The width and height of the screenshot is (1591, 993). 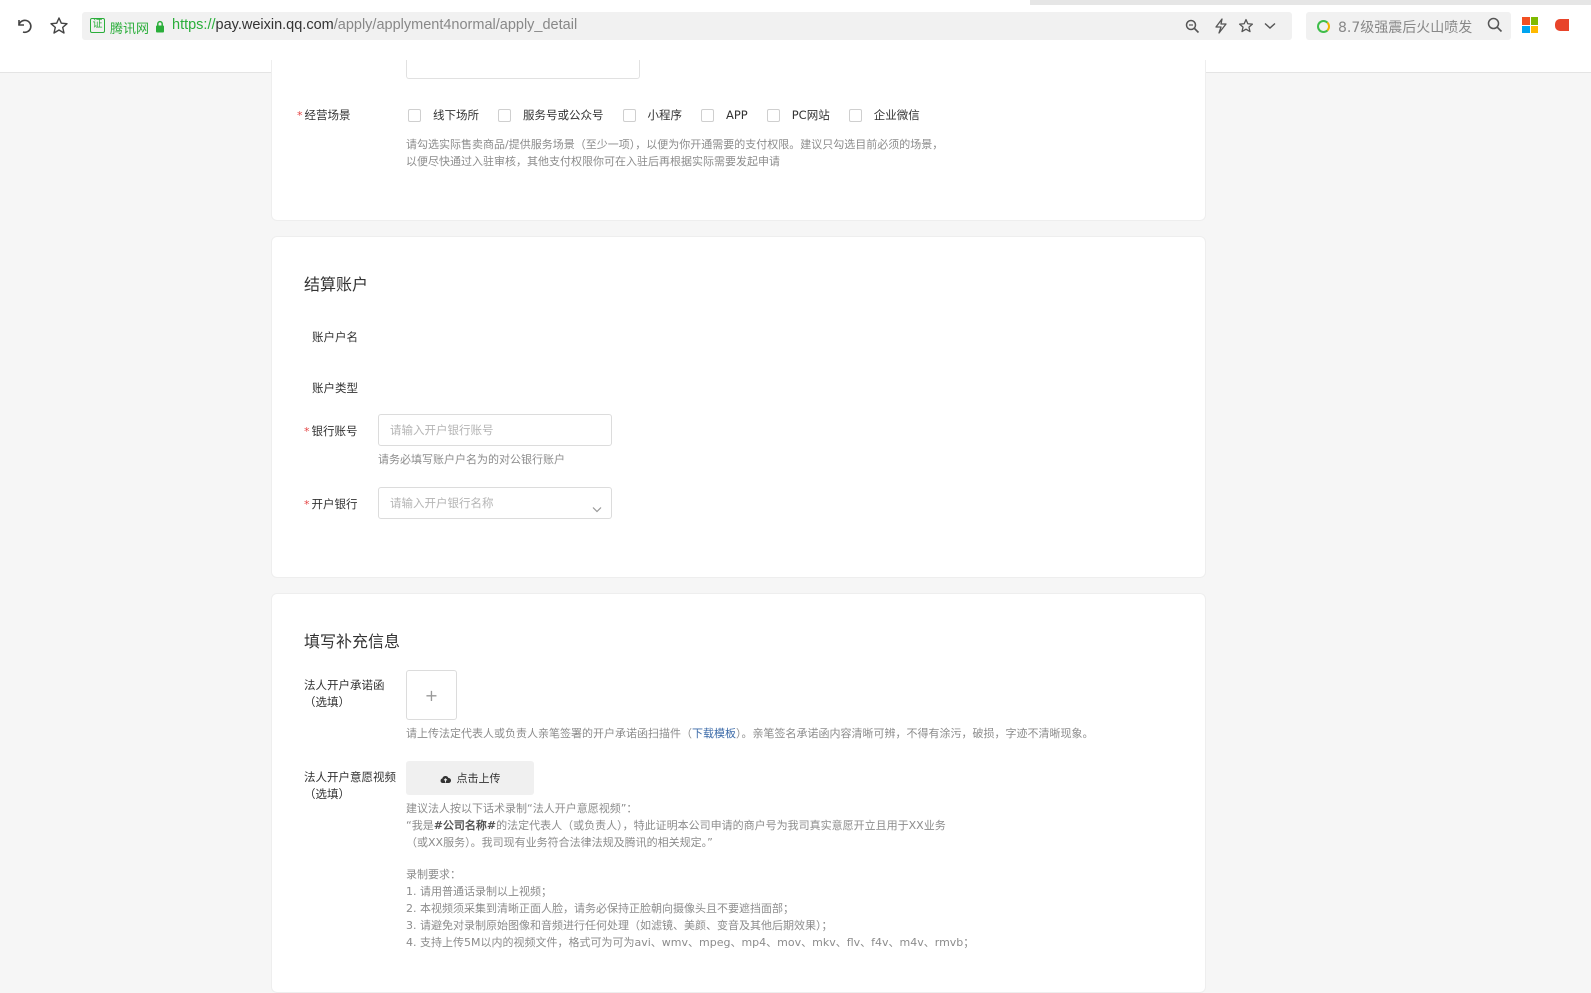 I want to click on lightning-icon, so click(x=1221, y=26).